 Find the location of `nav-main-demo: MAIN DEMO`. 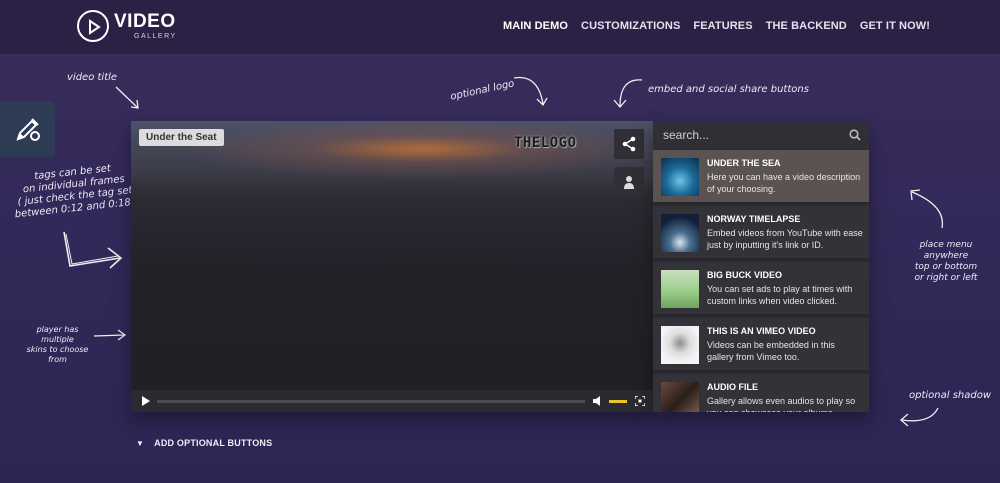

nav-main-demo: MAIN DEMO is located at coordinates (535, 26).